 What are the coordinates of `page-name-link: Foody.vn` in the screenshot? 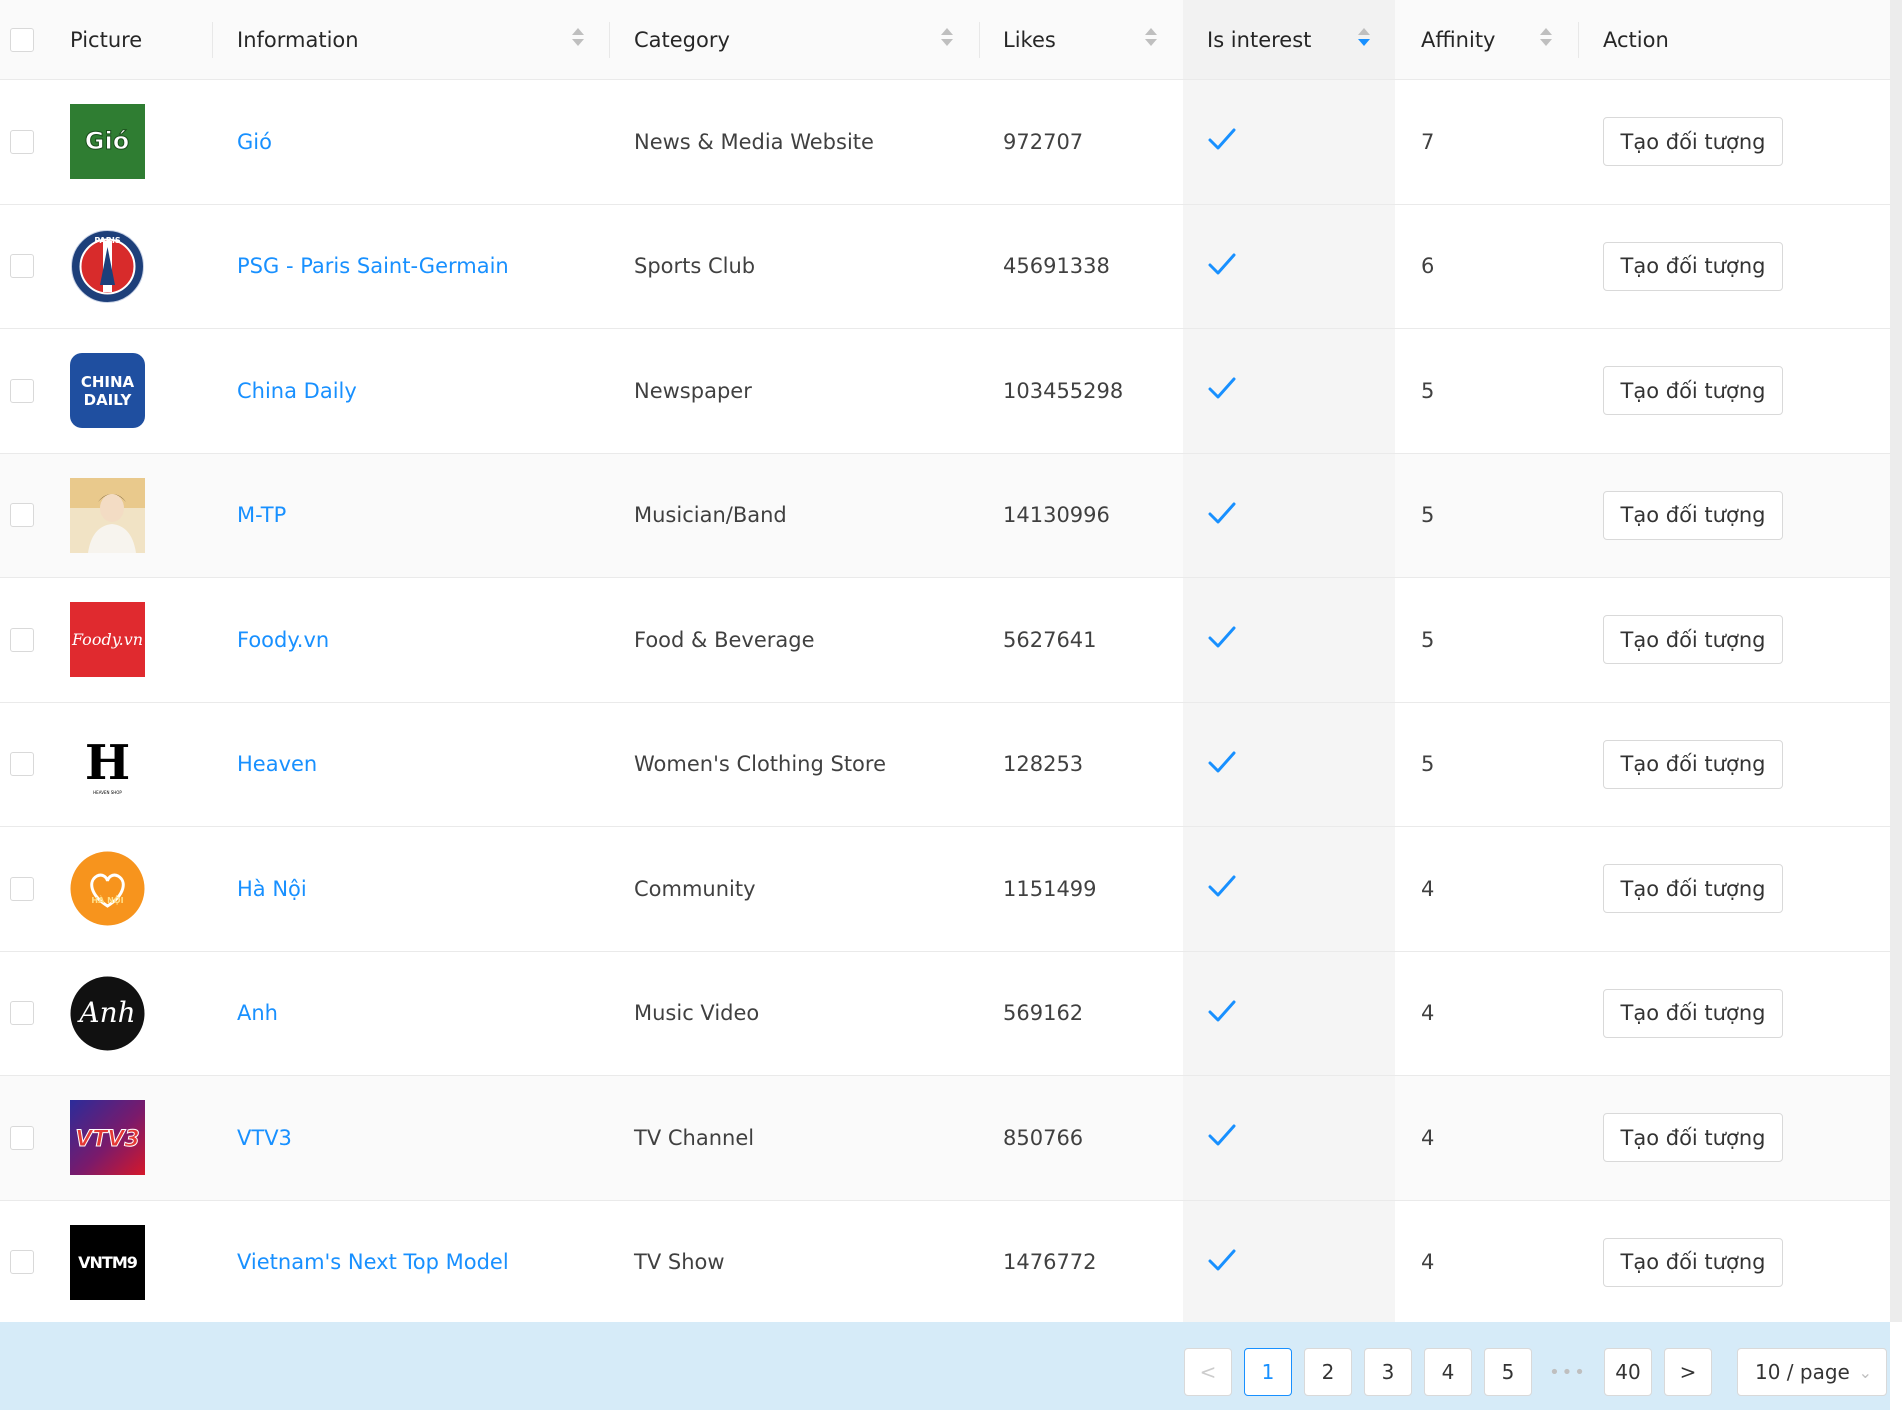 It's located at (283, 640).